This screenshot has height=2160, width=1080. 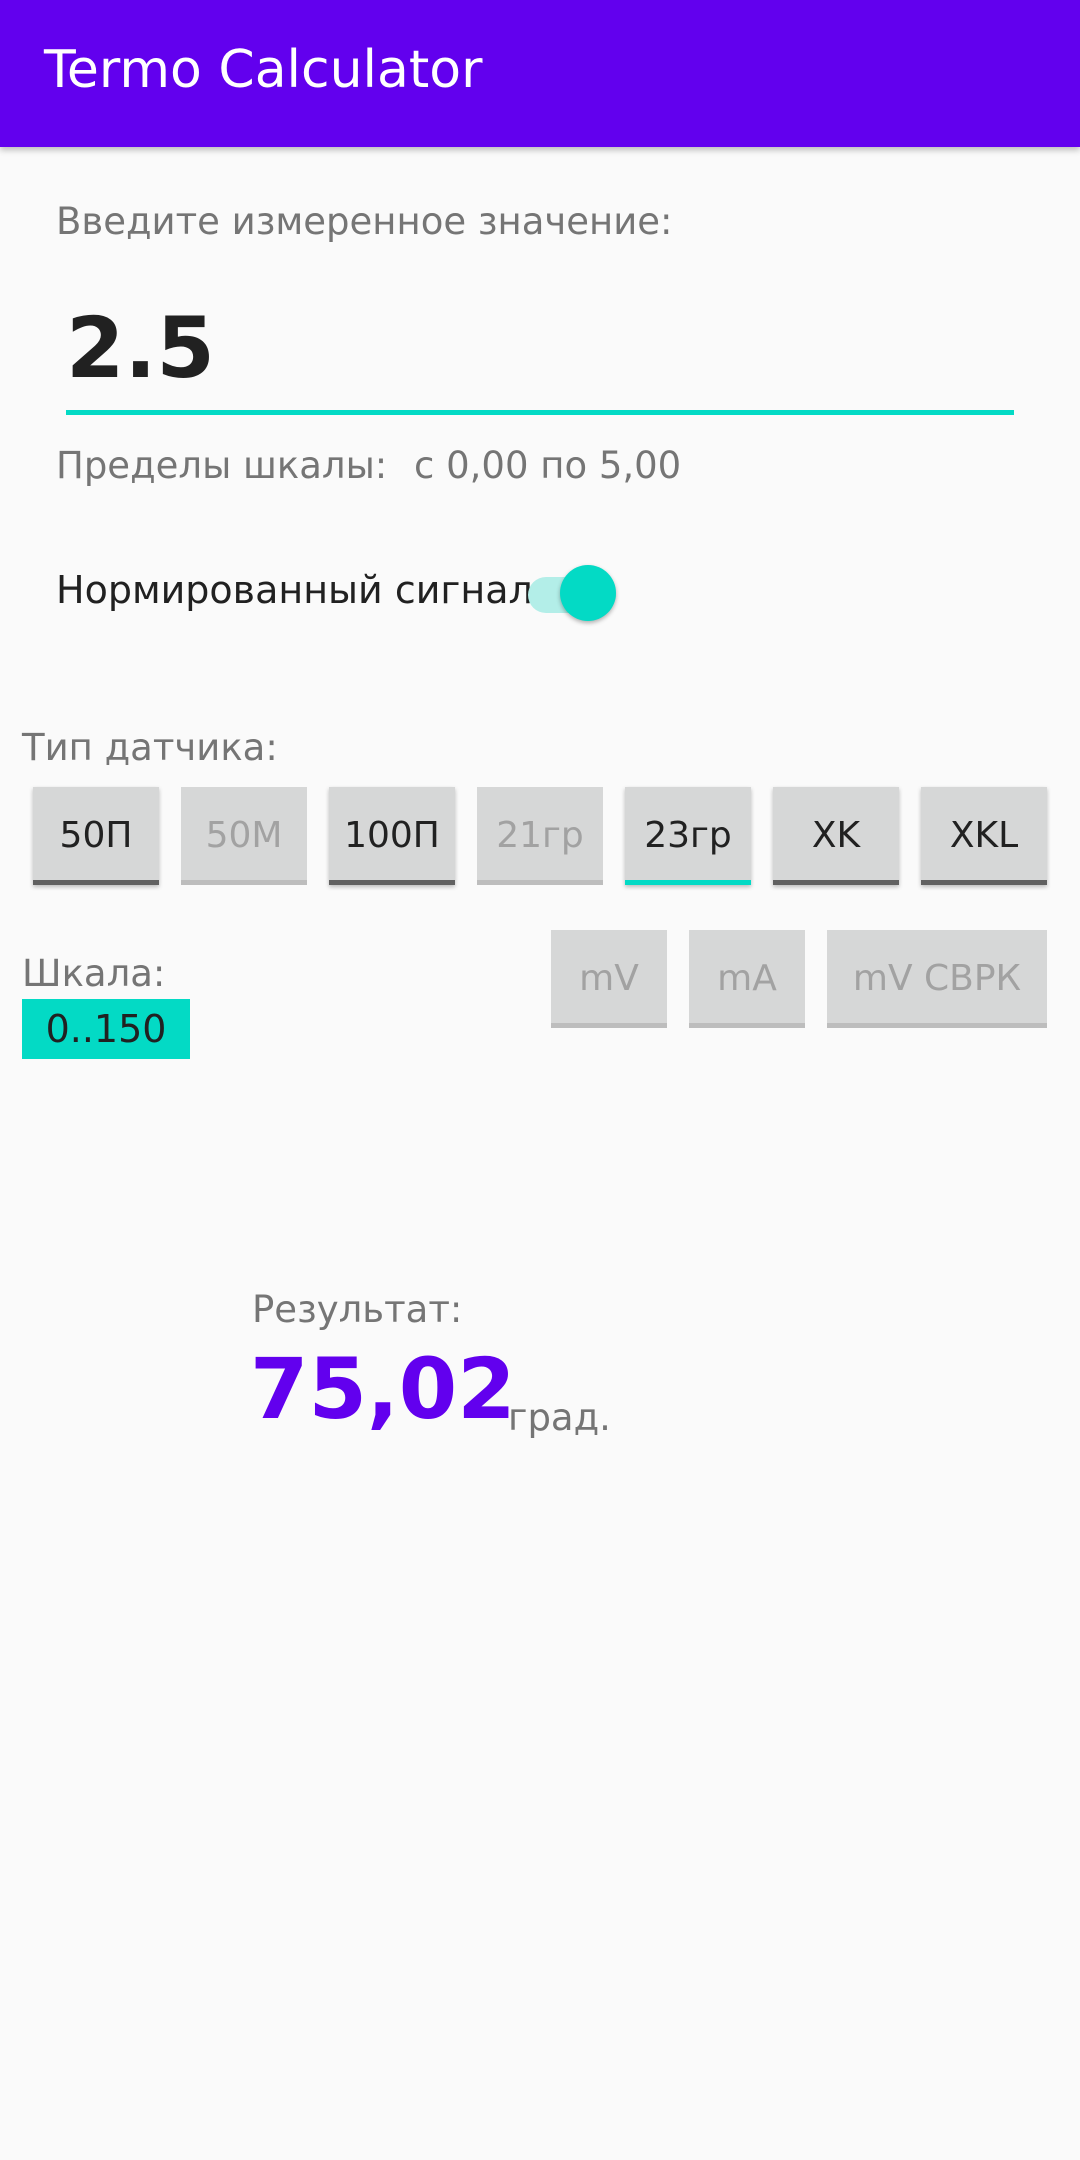 I want to click on sensor-button-label: 50П, so click(x=96, y=835).